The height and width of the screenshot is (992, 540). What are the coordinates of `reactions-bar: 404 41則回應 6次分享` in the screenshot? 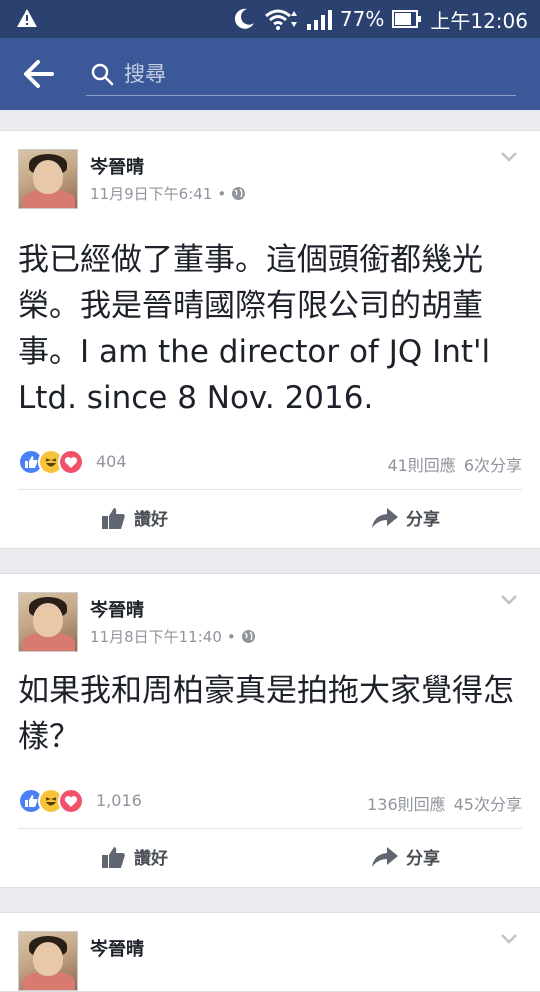 It's located at (270, 462).